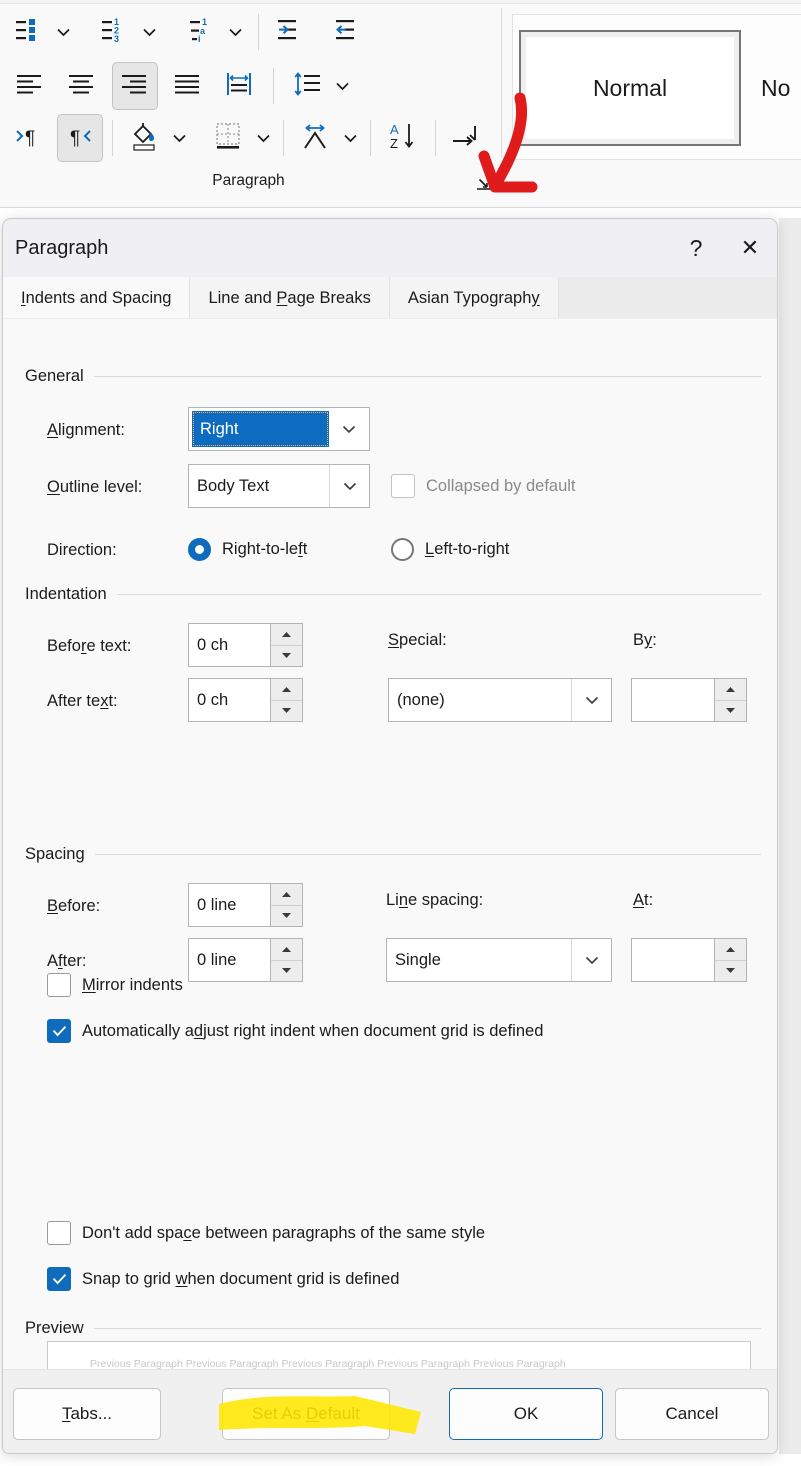 The height and width of the screenshot is (1466, 801). What do you see at coordinates (730, 710) in the screenshot?
I see `by-decrement-icon` at bounding box center [730, 710].